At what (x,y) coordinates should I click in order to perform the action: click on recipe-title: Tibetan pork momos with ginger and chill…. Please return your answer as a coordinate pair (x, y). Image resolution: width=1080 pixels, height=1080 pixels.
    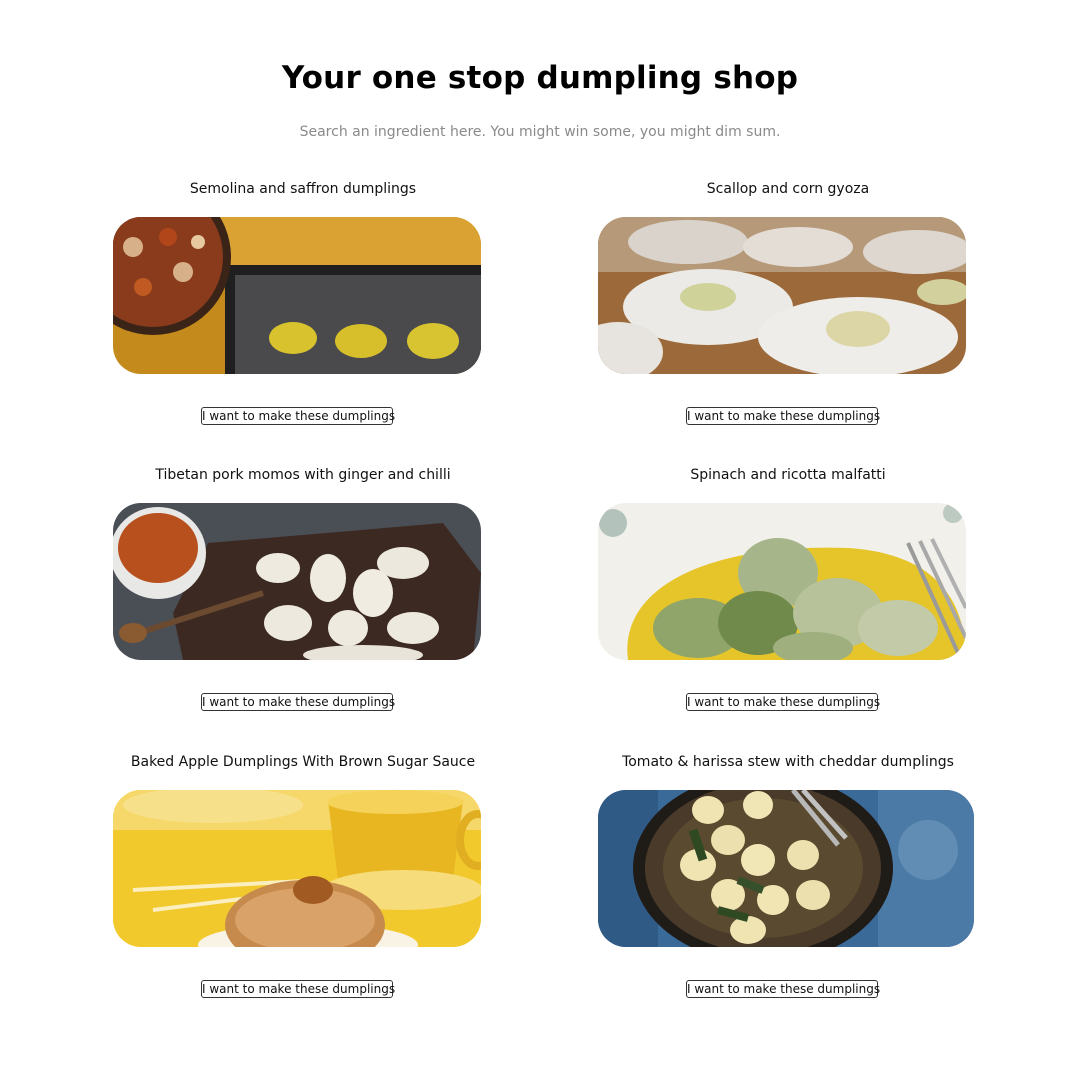
    Looking at the image, I should click on (303, 475).